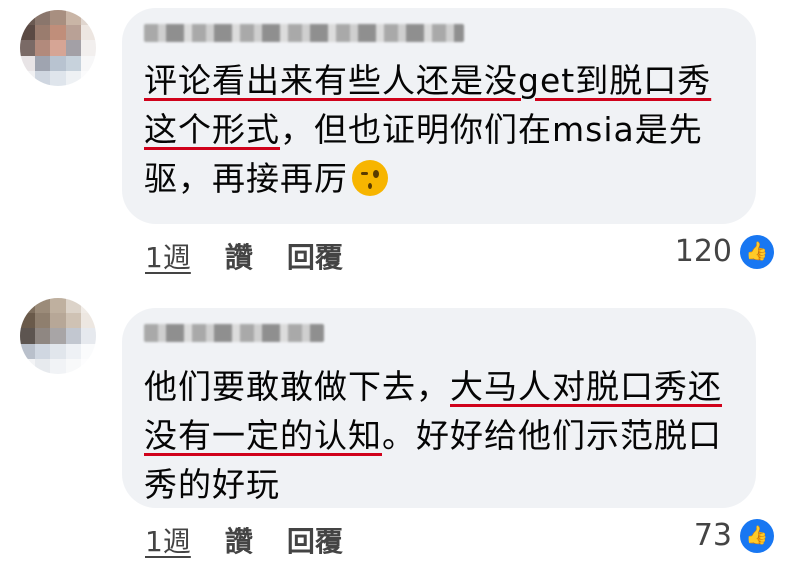  I want to click on reaction-count: 73, so click(712, 535).